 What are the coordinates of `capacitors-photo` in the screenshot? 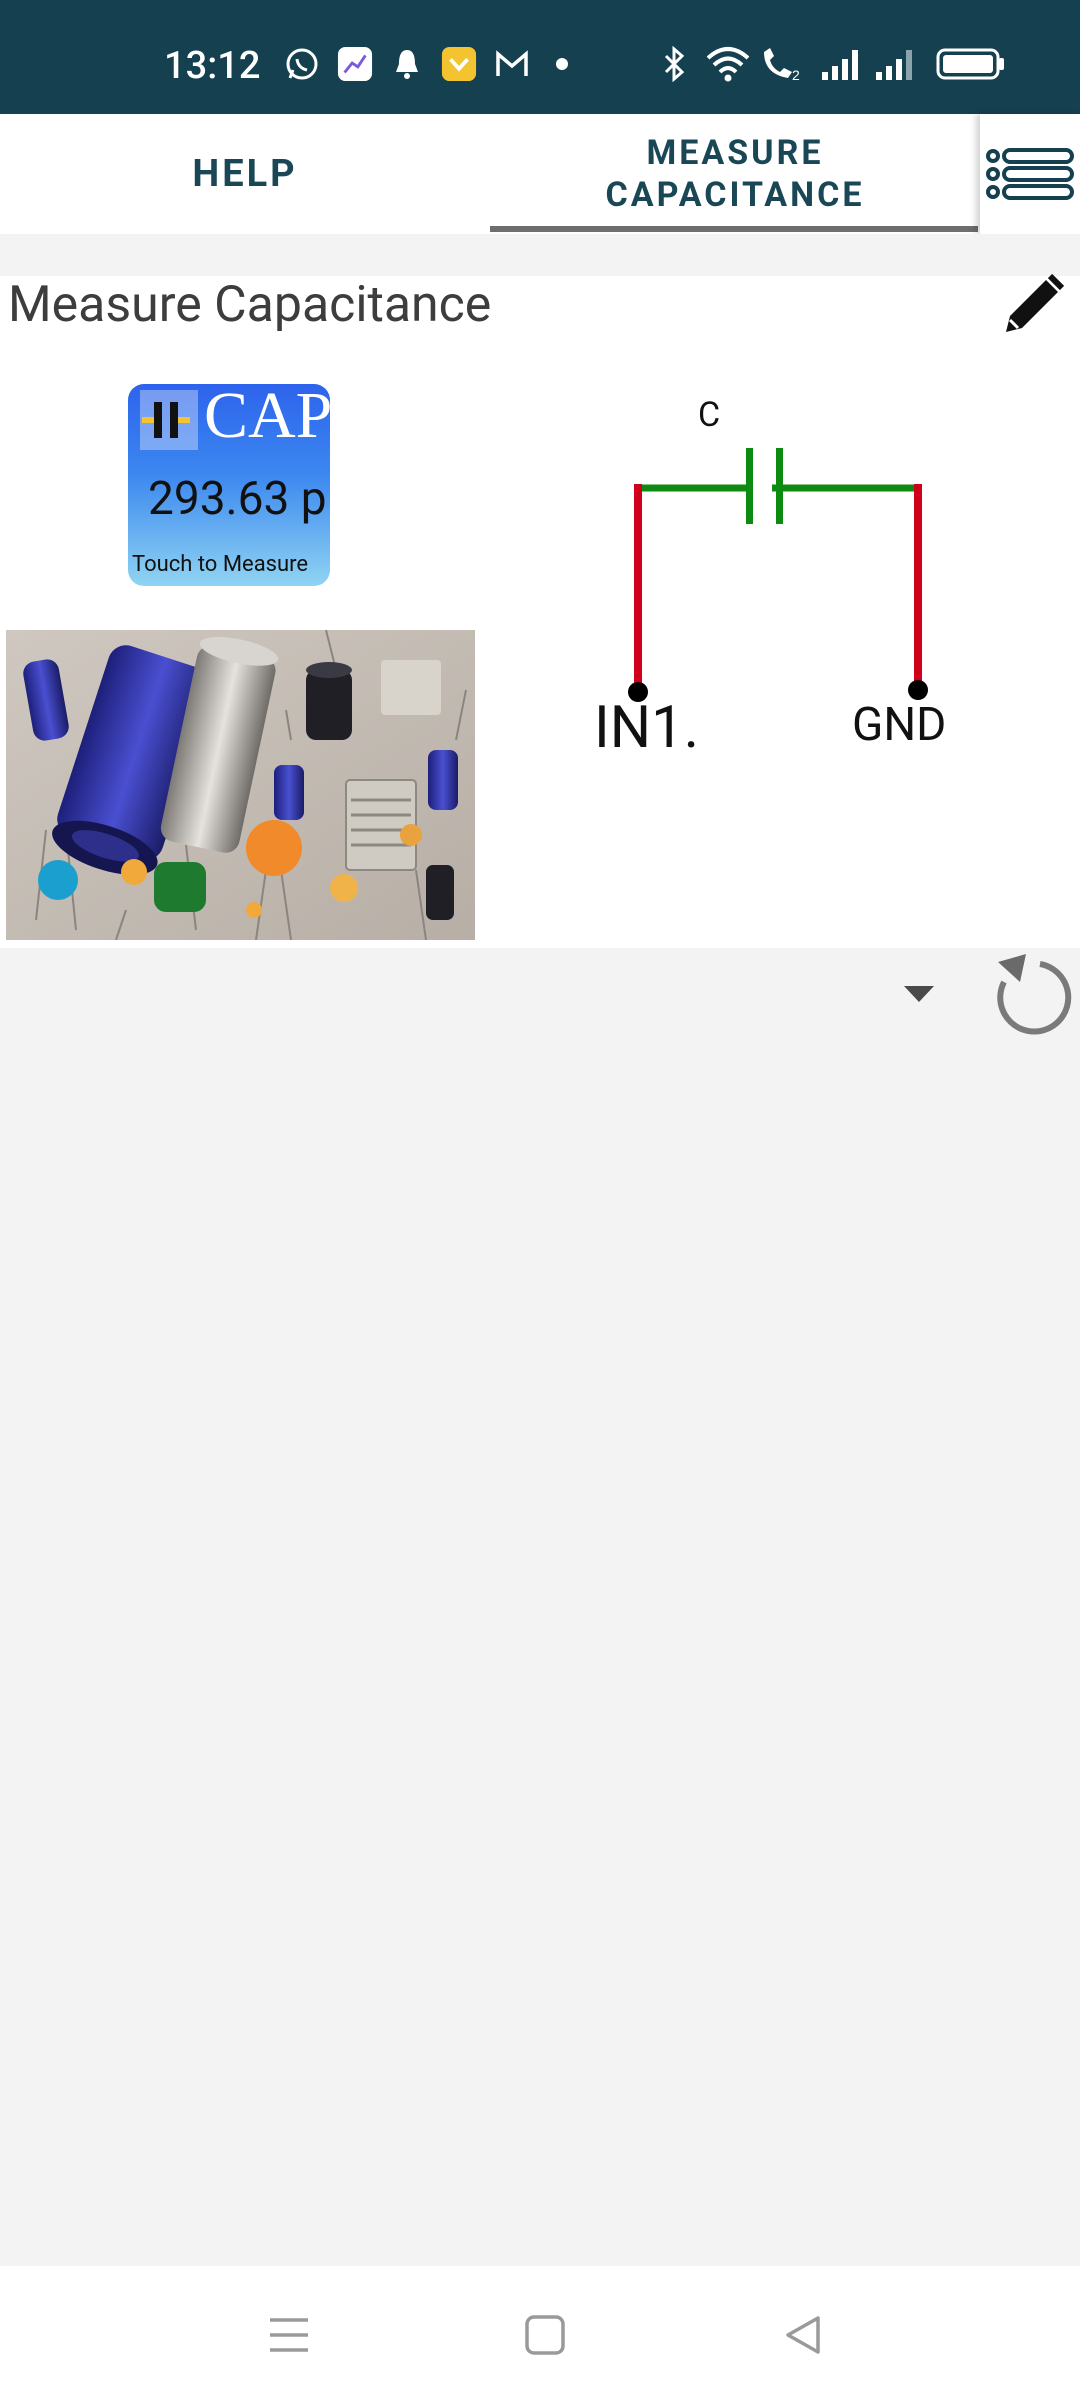 It's located at (240, 785).